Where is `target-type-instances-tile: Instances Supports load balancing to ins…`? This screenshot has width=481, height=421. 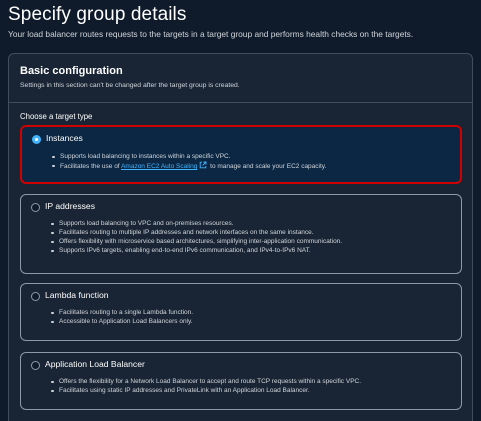
target-type-instances-tile: Instances Supports load balancing to ins… is located at coordinates (241, 154).